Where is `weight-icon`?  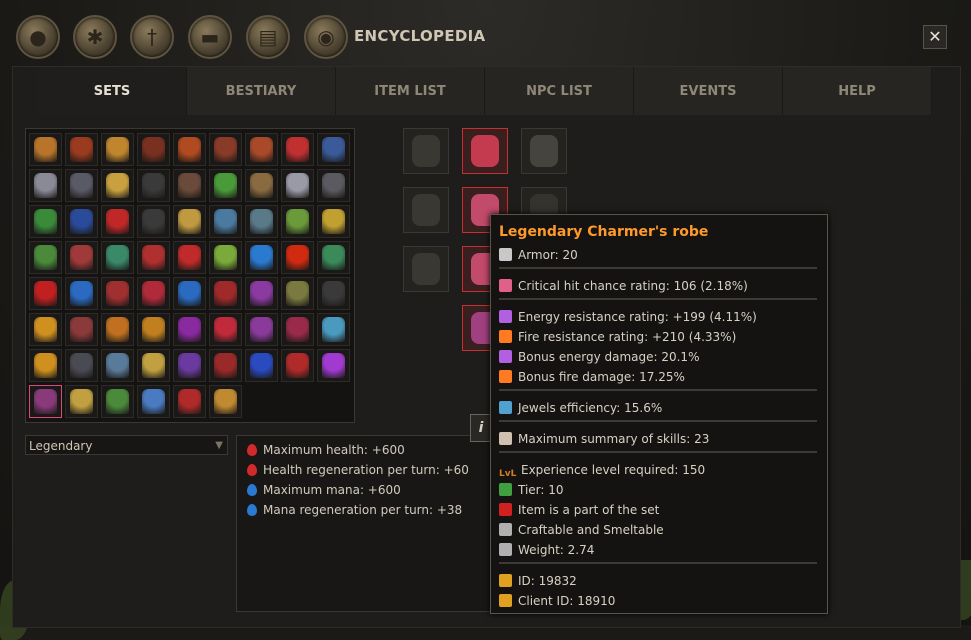 weight-icon is located at coordinates (505, 549).